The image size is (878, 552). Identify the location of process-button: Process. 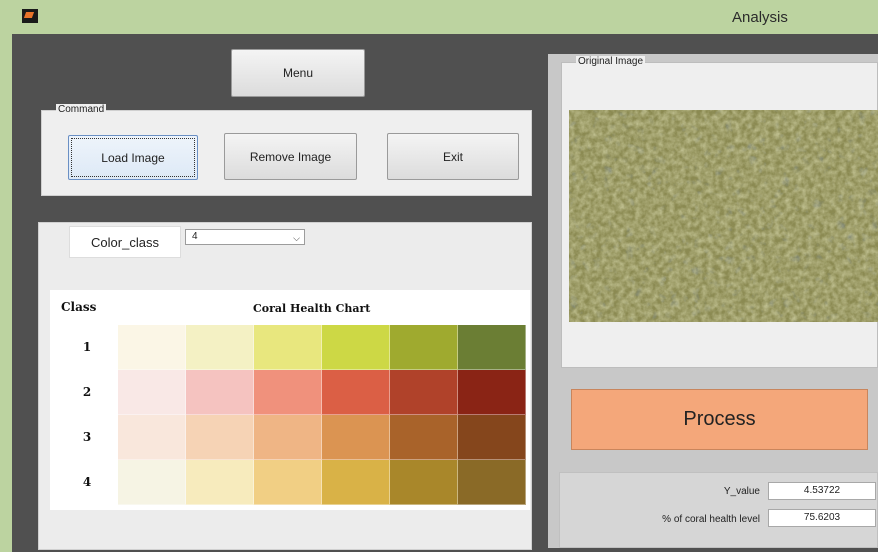
(719, 419).